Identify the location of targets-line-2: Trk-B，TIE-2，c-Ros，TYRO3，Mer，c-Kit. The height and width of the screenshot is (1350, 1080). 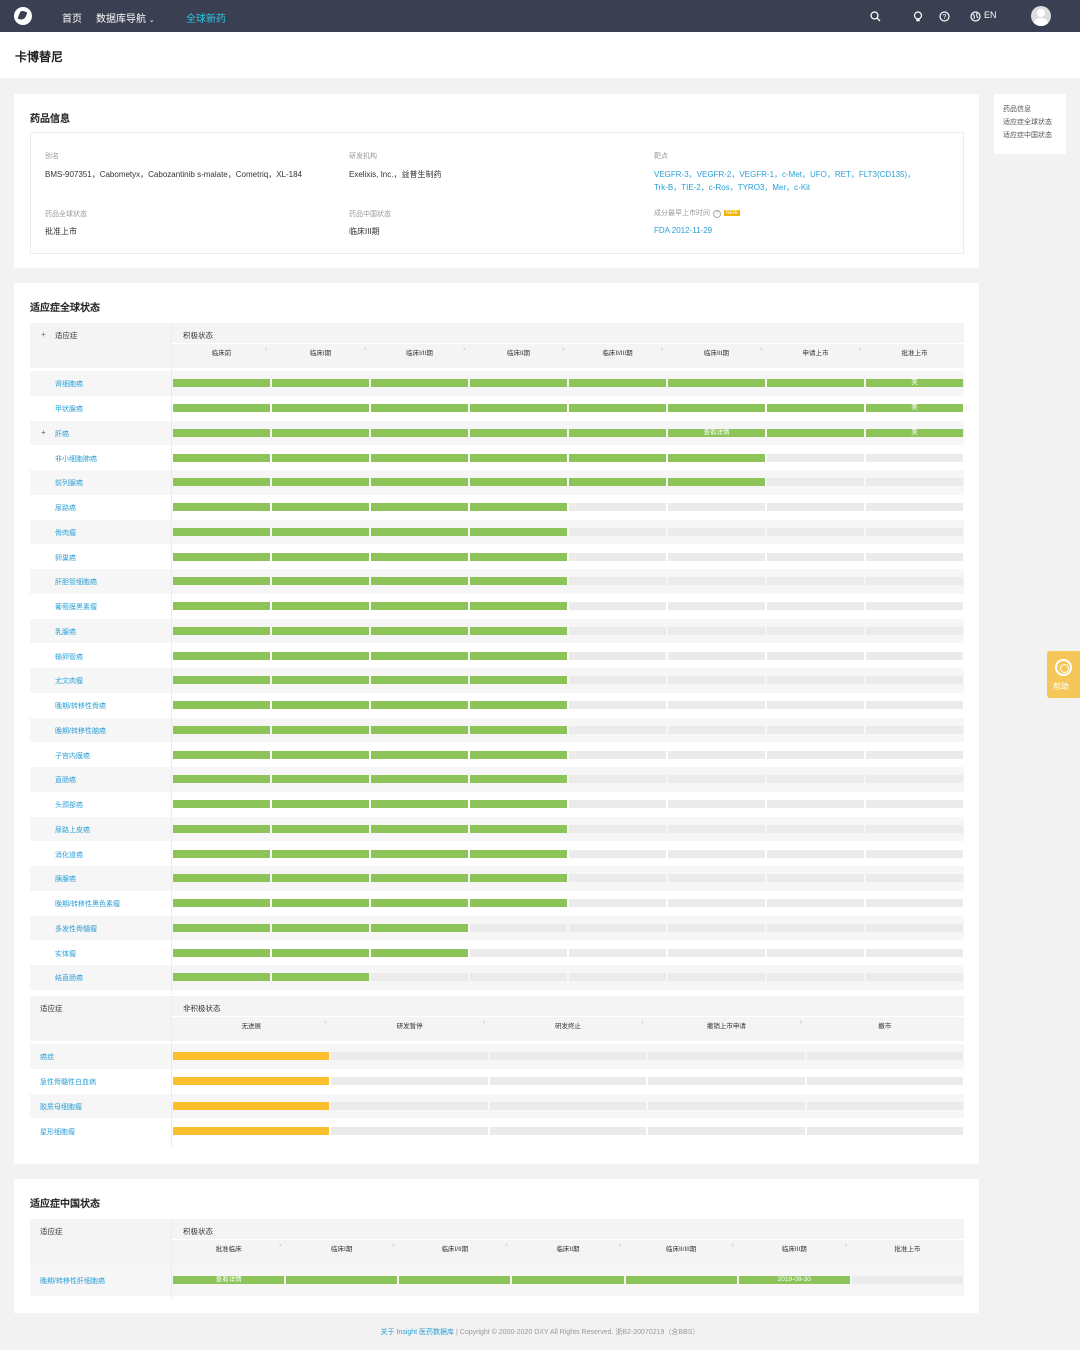
(732, 187).